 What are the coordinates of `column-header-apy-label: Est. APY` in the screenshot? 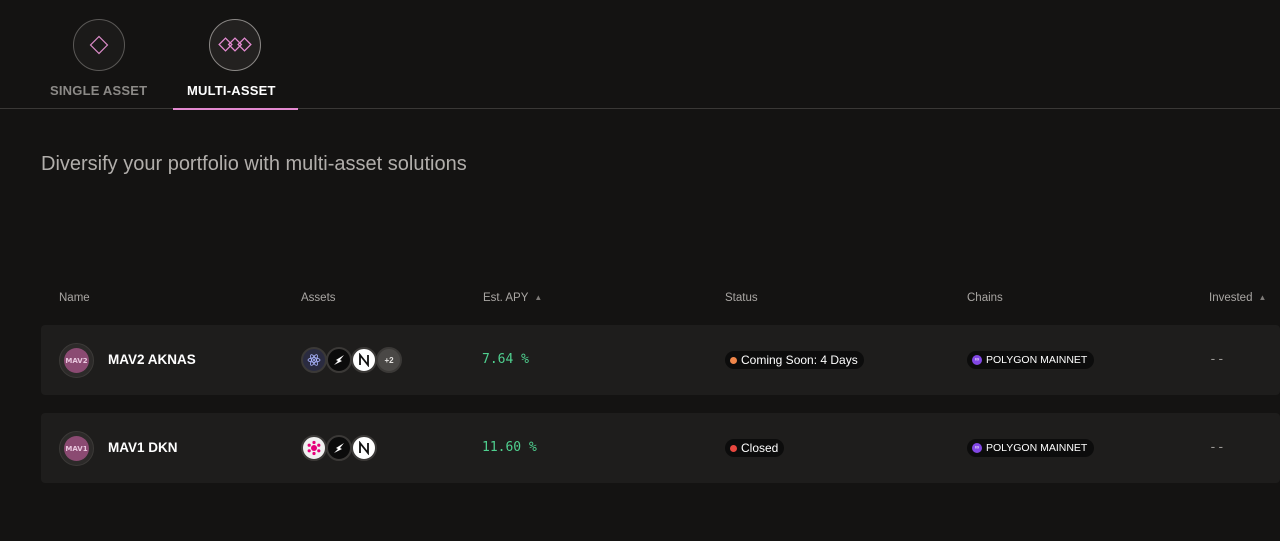 It's located at (506, 298).